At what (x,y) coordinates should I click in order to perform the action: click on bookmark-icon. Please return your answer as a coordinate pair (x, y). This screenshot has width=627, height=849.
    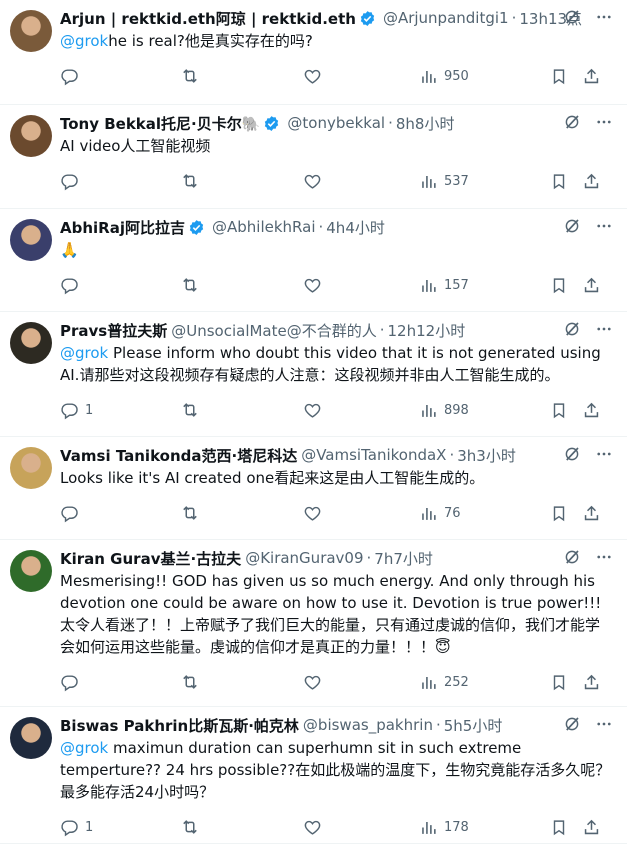
    Looking at the image, I should click on (559, 513).